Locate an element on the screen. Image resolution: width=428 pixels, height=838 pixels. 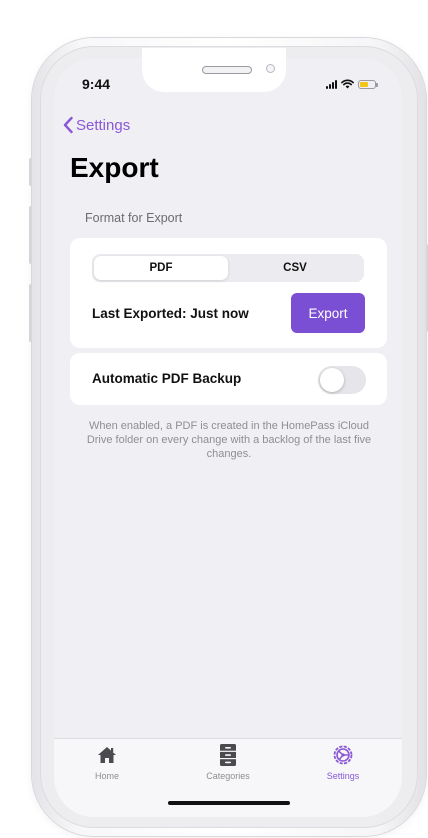
home-icon is located at coordinates (107, 755).